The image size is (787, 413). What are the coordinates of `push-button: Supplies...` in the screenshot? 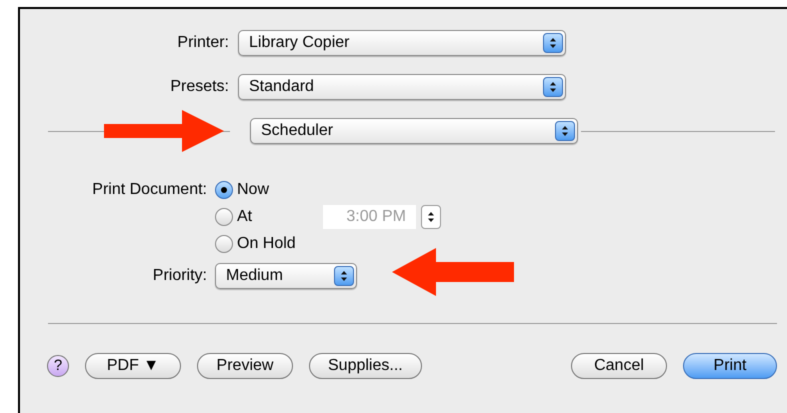 It's located at (365, 366).